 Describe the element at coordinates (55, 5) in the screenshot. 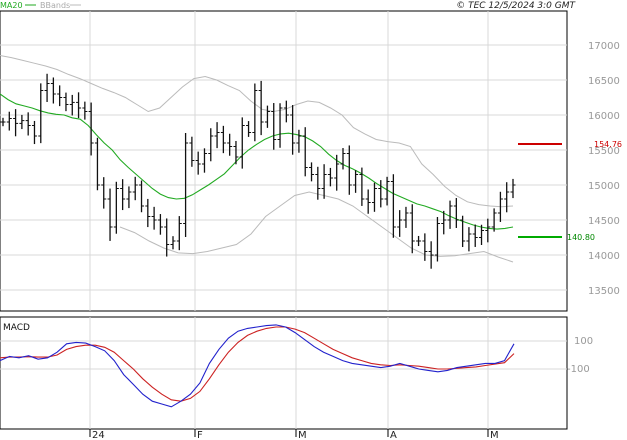

I see `legend-bbands: BBands` at that location.